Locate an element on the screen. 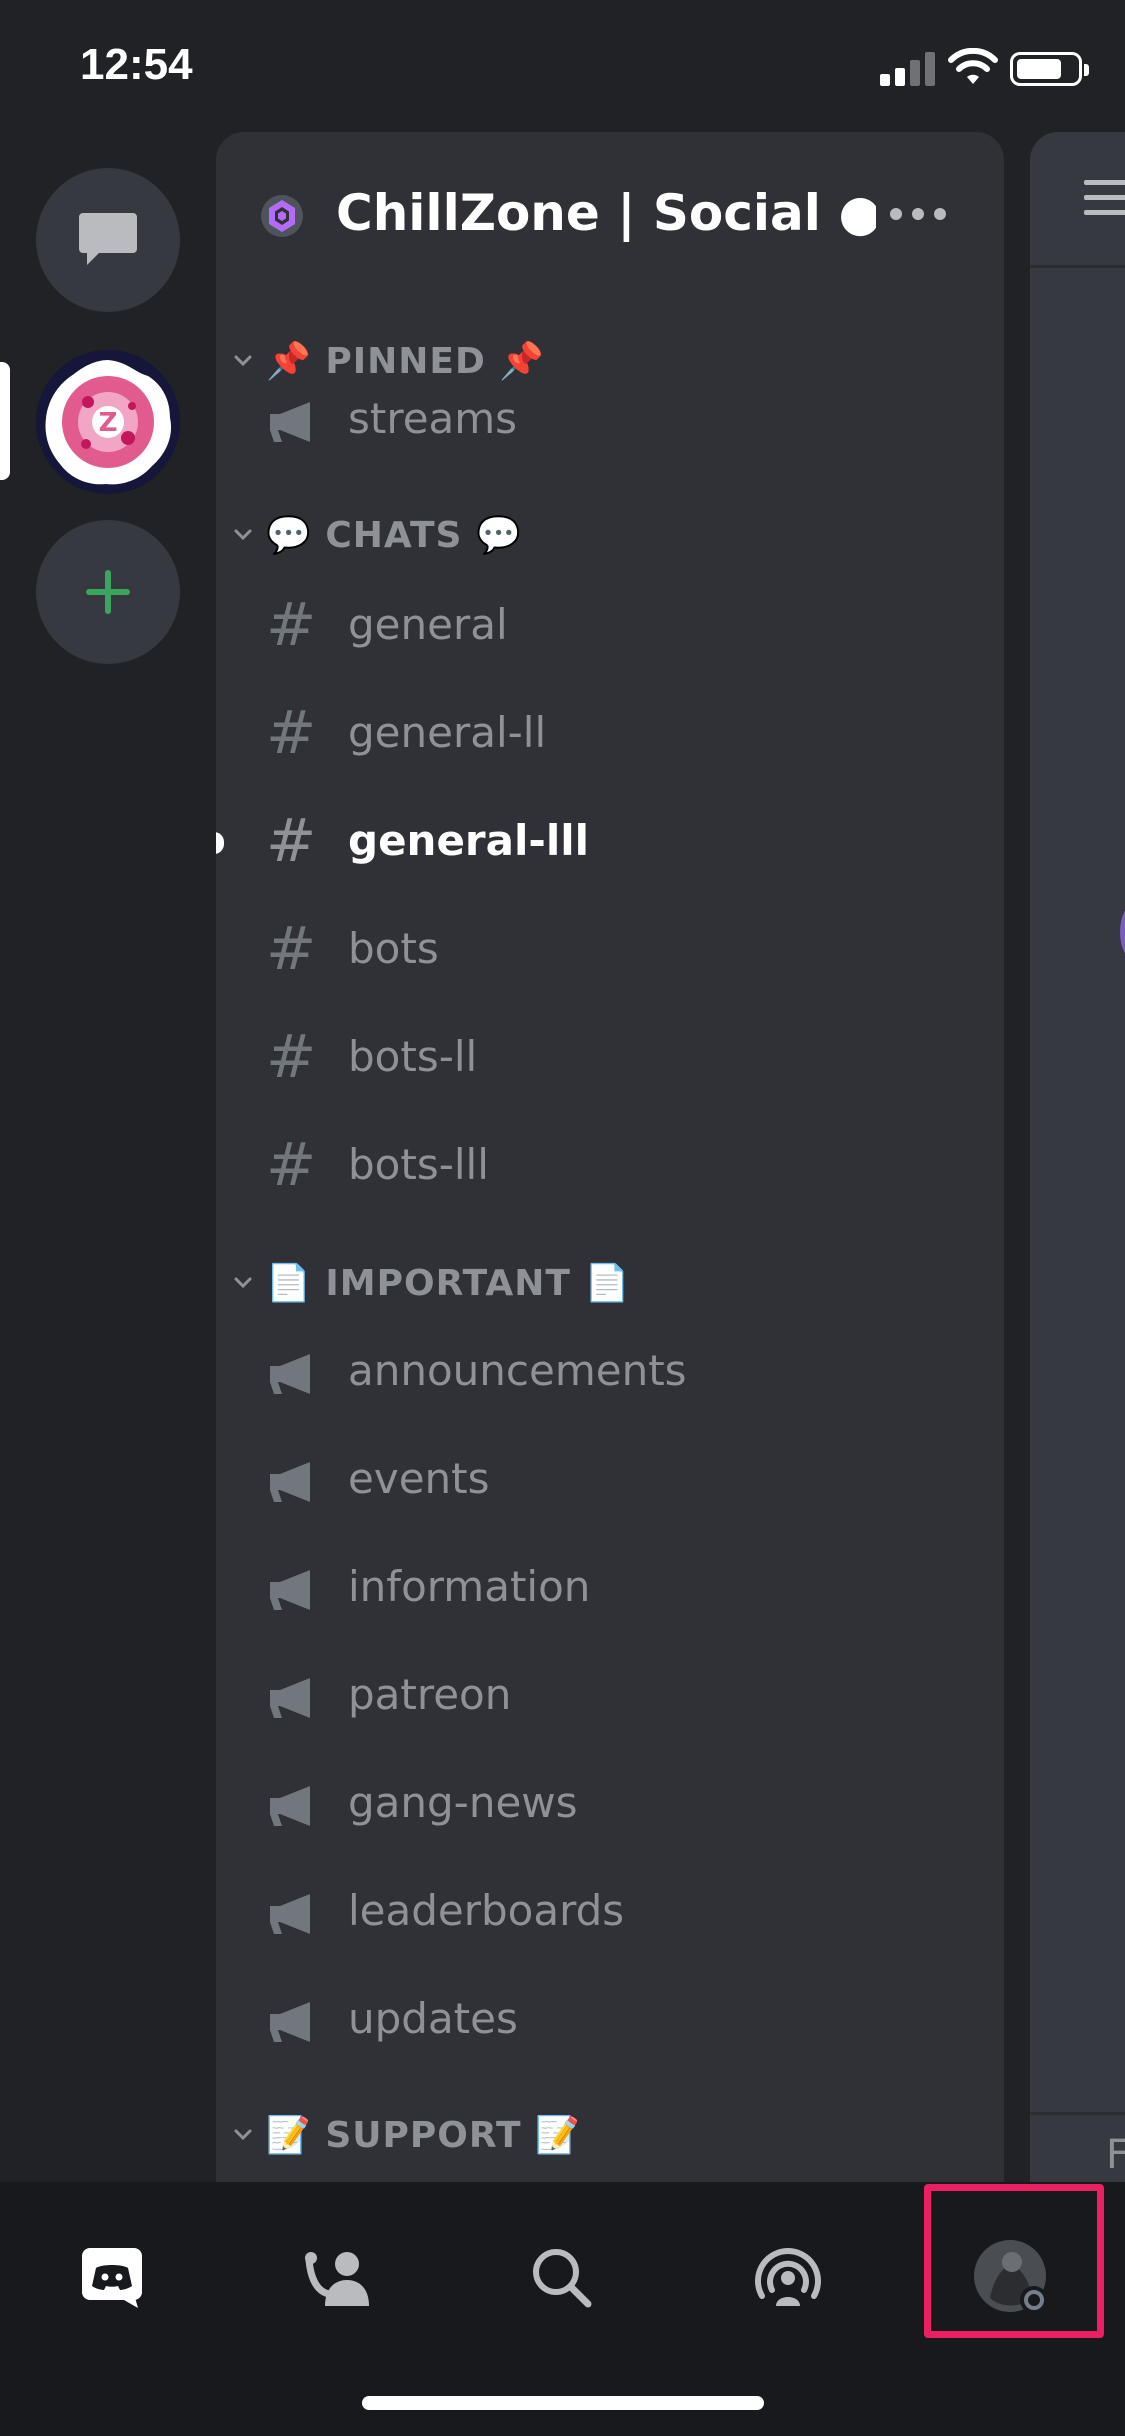 The height and width of the screenshot is (2436, 1125). category-label: 📝 SUPPORT 📝 is located at coordinates (423, 2135).